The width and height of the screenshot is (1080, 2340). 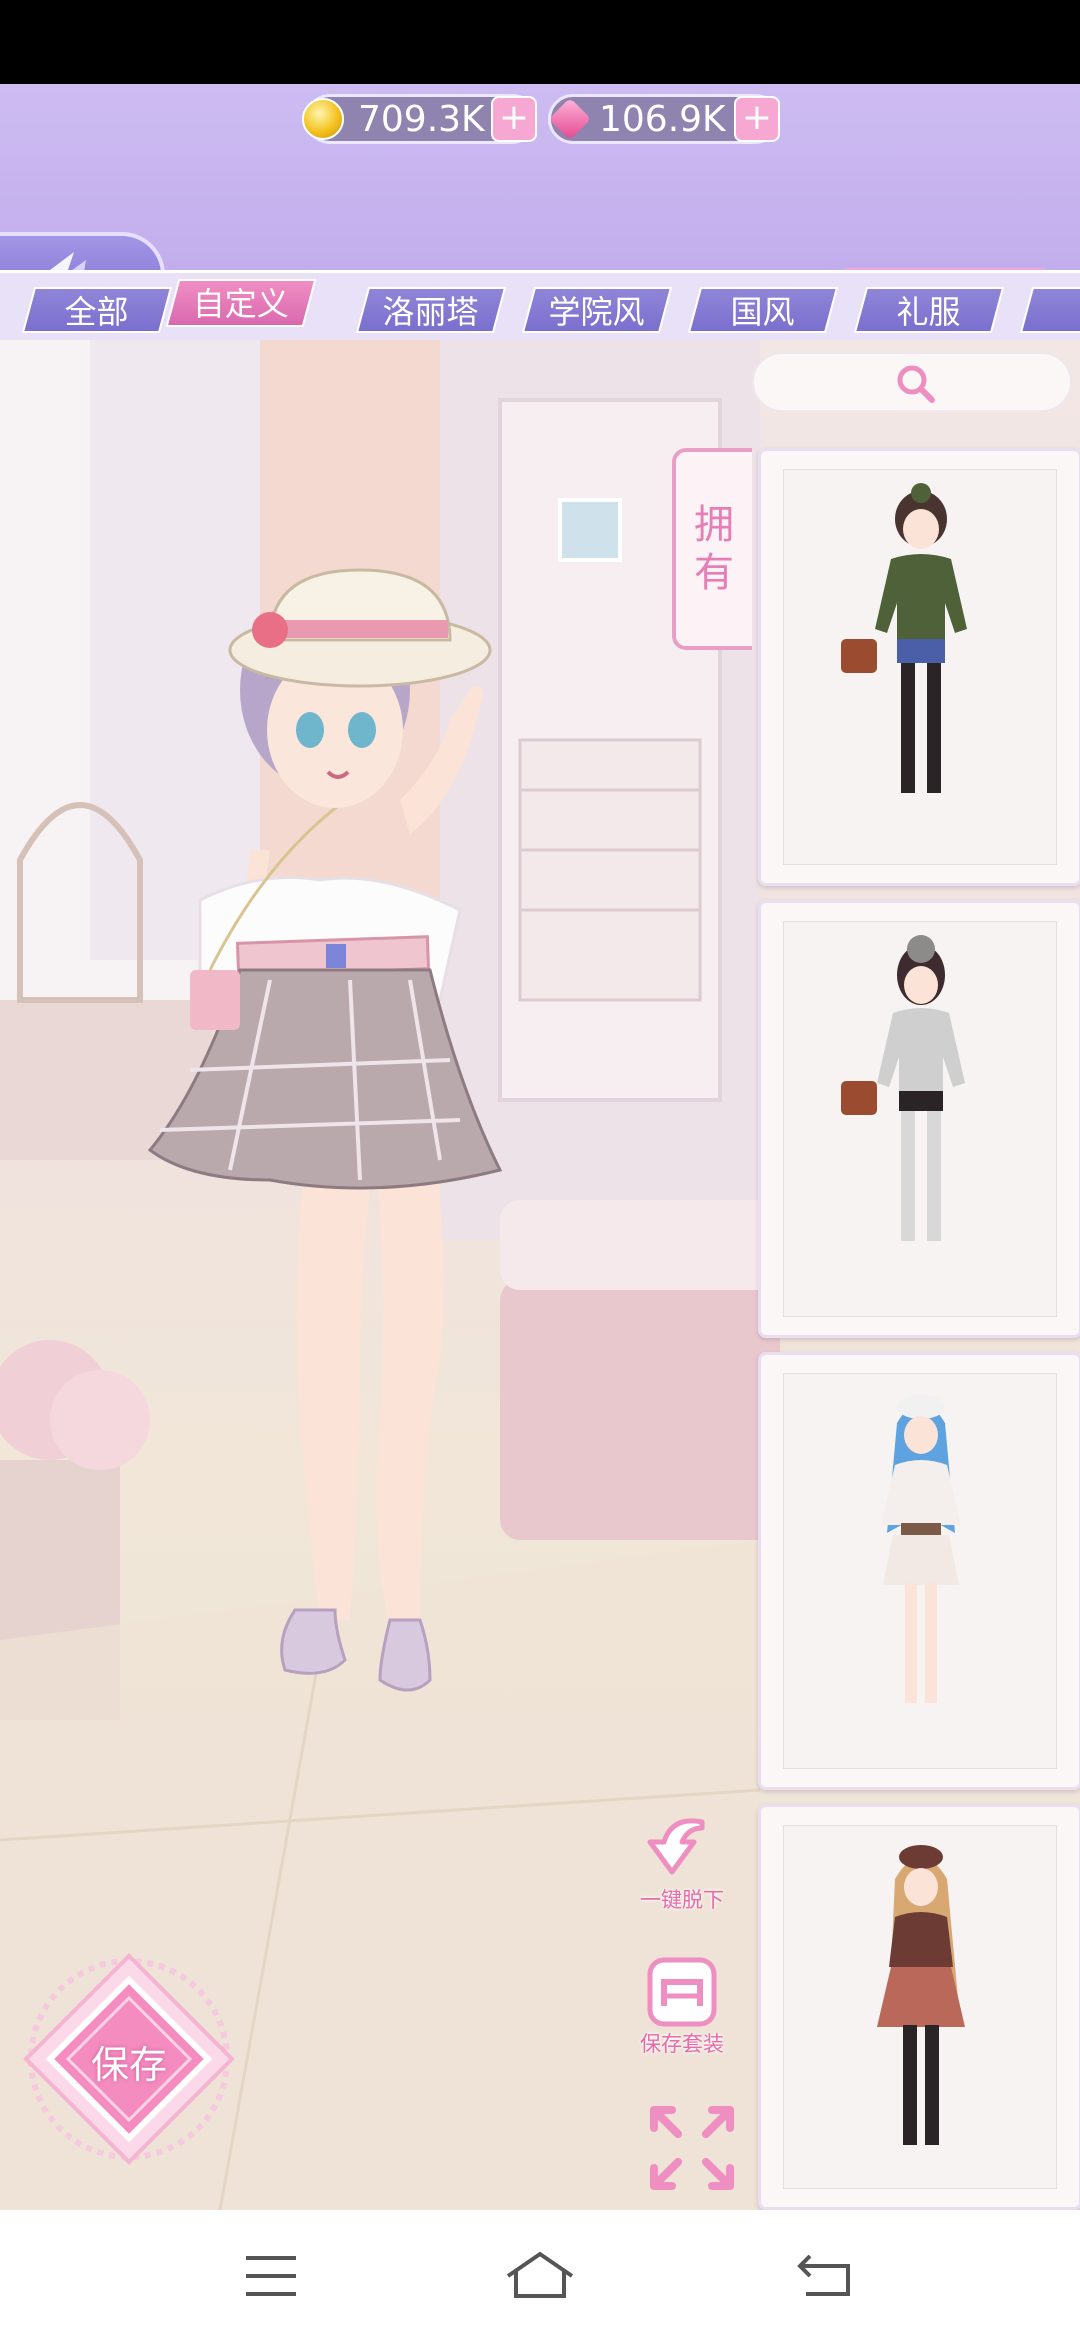 I want to click on style-filter-bar: 全部 自定义 洛丽塔 学院风 国风 礼服 女, so click(x=540, y=306).